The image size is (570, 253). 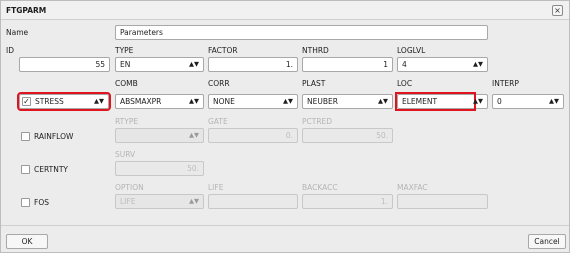 I want to click on rtype-label: RTYPE, so click(x=127, y=121).